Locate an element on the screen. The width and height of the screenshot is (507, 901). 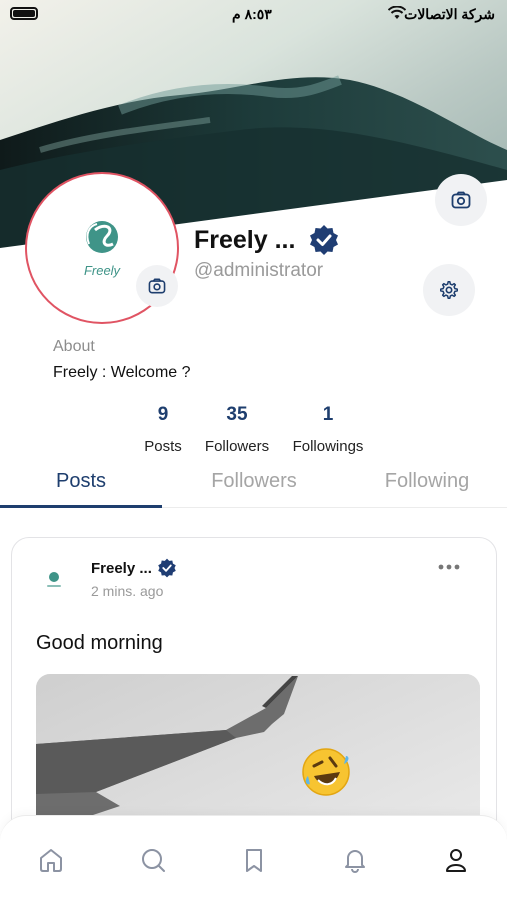
tab-followers: Followers is located at coordinates (254, 481).